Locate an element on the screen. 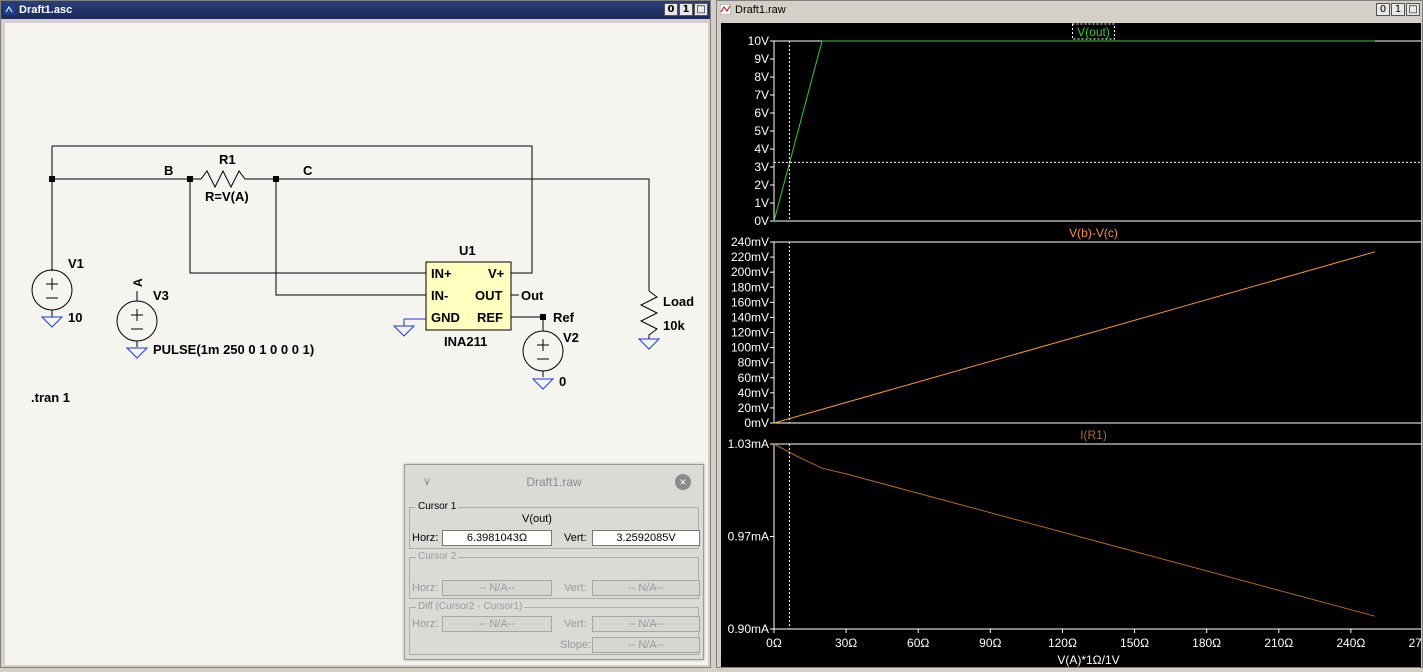 The height and width of the screenshot is (672, 1423). x-tick-label: 180Ω is located at coordinates (1206, 643).